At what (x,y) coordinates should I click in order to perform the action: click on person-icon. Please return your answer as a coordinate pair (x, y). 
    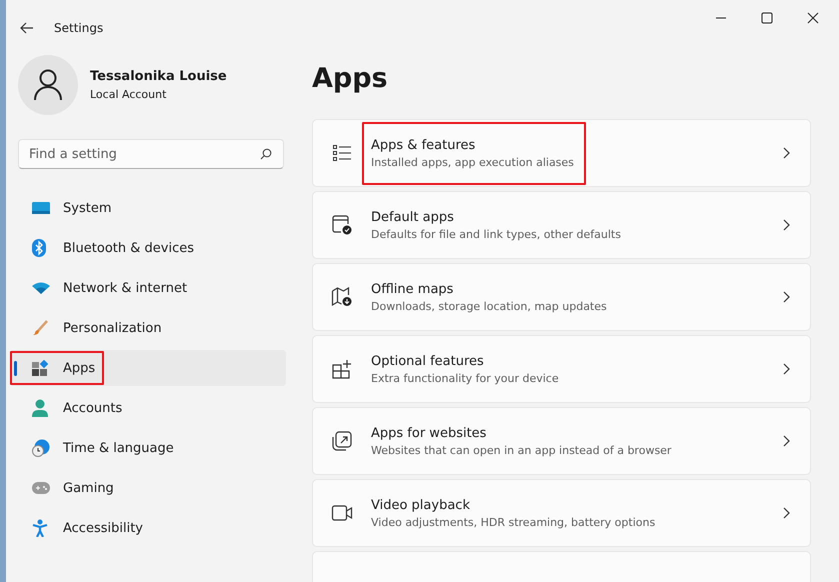
    Looking at the image, I should click on (40, 408).